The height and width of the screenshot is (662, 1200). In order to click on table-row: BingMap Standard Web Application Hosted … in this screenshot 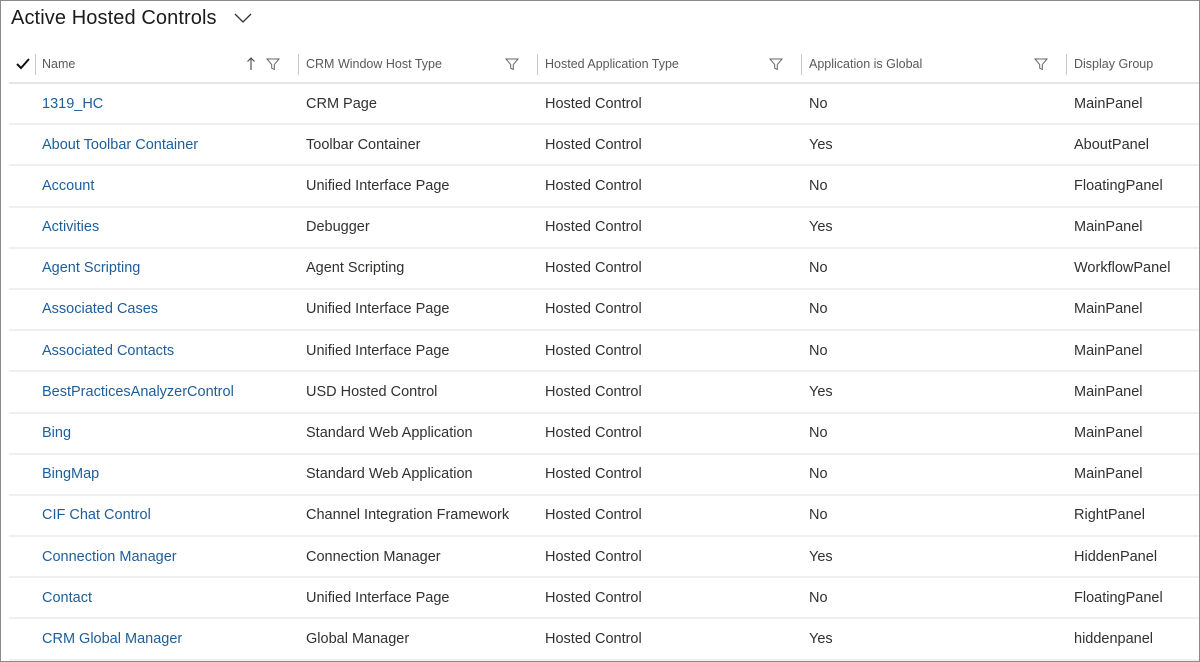, I will do `click(604, 475)`.